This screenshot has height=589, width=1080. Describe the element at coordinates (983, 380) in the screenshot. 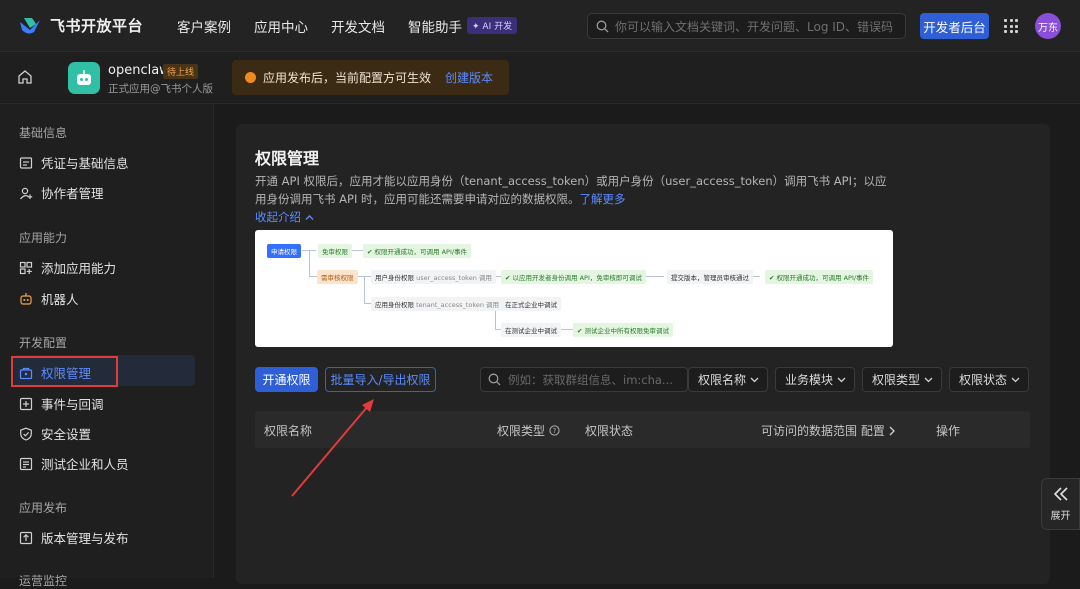

I see `select-label: 权限状态` at that location.